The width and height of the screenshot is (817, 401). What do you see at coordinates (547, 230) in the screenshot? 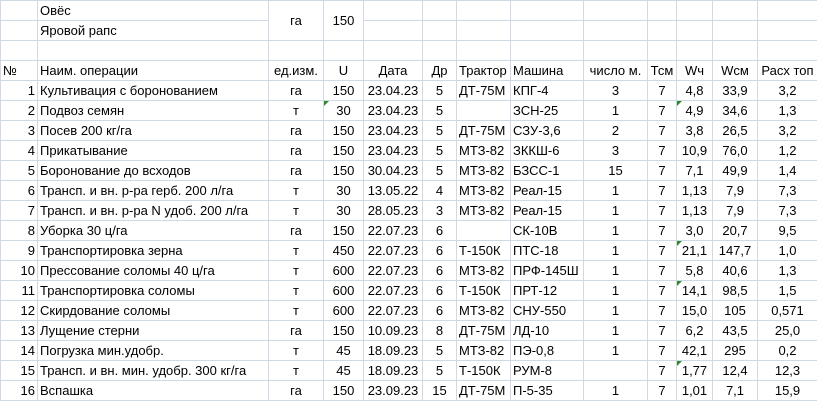
I see `cell-machine: СК-10В` at bounding box center [547, 230].